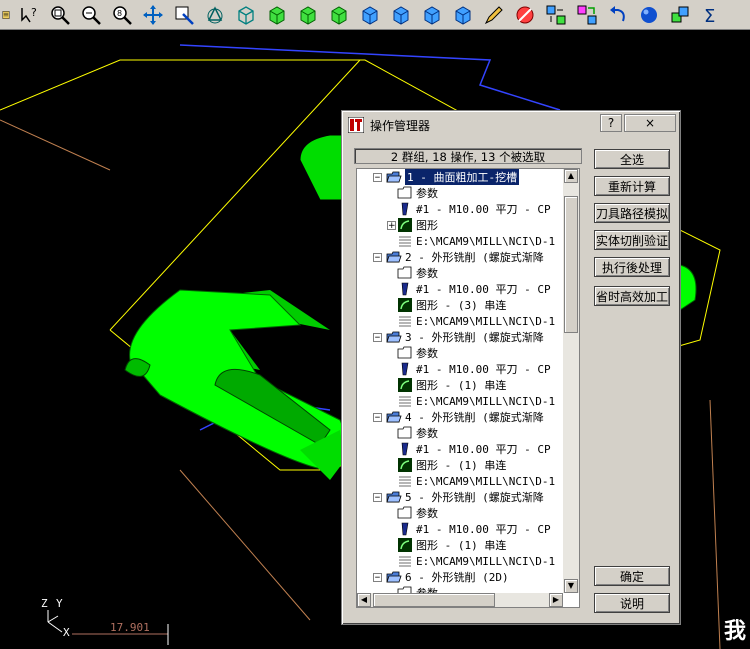 The width and height of the screenshot is (750, 649). I want to click on toolbar-button-split-view, so click(555, 15).